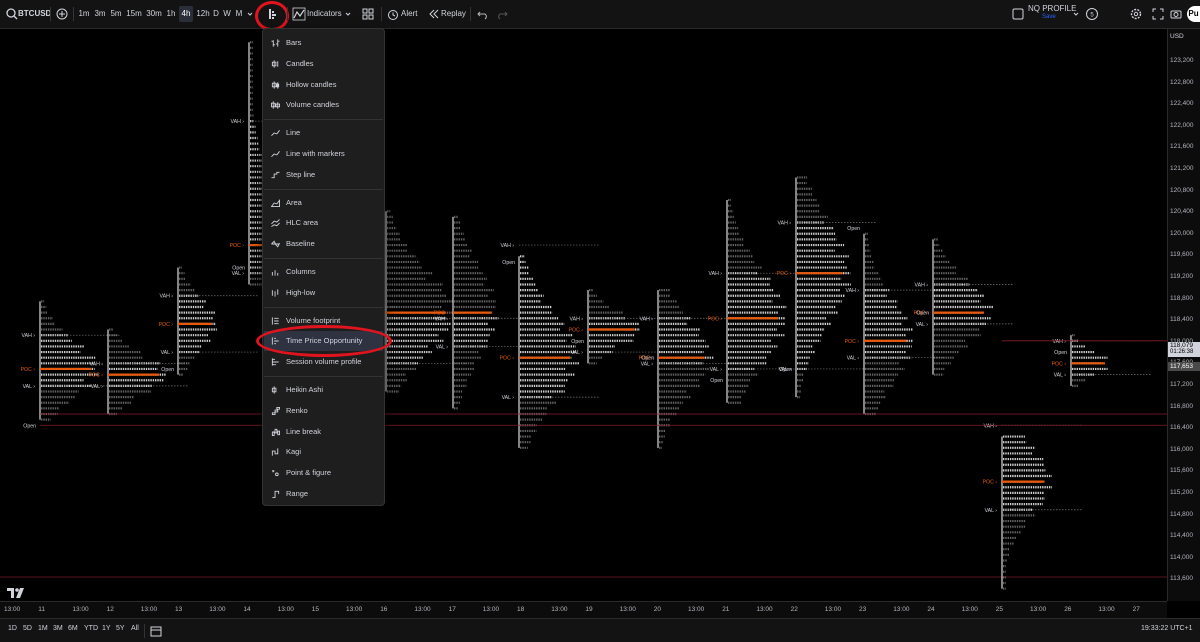  Describe the element at coordinates (434, 14) in the screenshot. I see `replay-rewind-icon` at that location.